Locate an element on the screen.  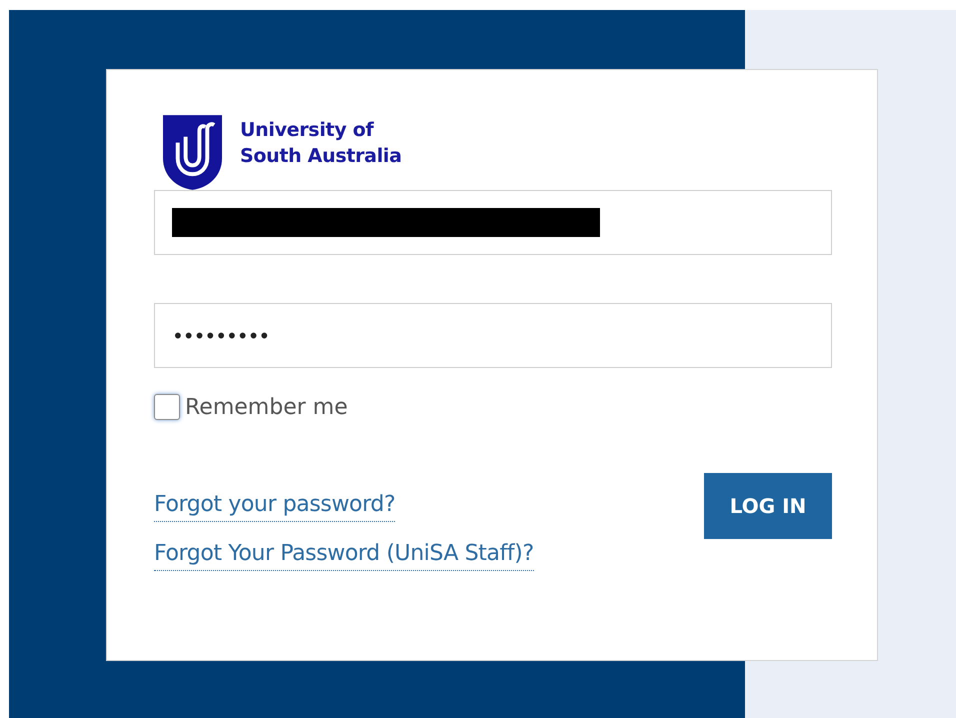
password-field: ••••••••• is located at coordinates (493, 335).